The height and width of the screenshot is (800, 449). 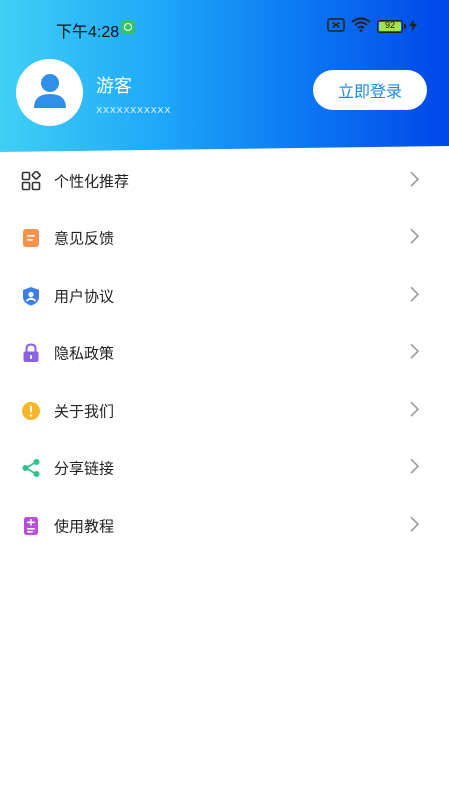 I want to click on status-indicators: 92, so click(x=372, y=26).